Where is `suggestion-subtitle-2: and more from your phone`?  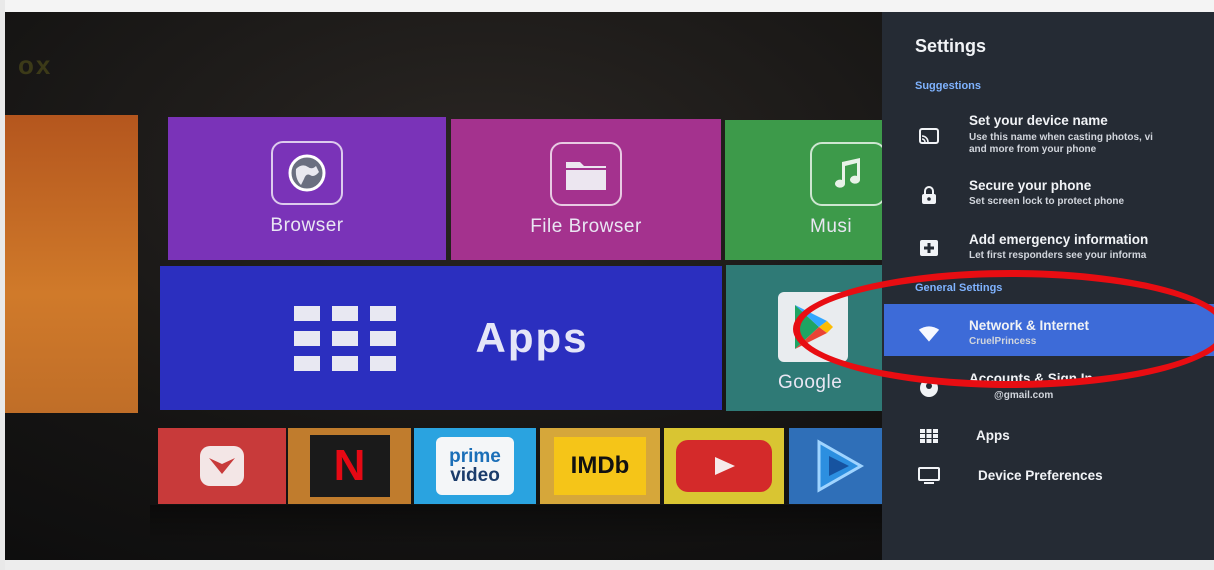 suggestion-subtitle-2: and more from your phone is located at coordinates (1033, 149).